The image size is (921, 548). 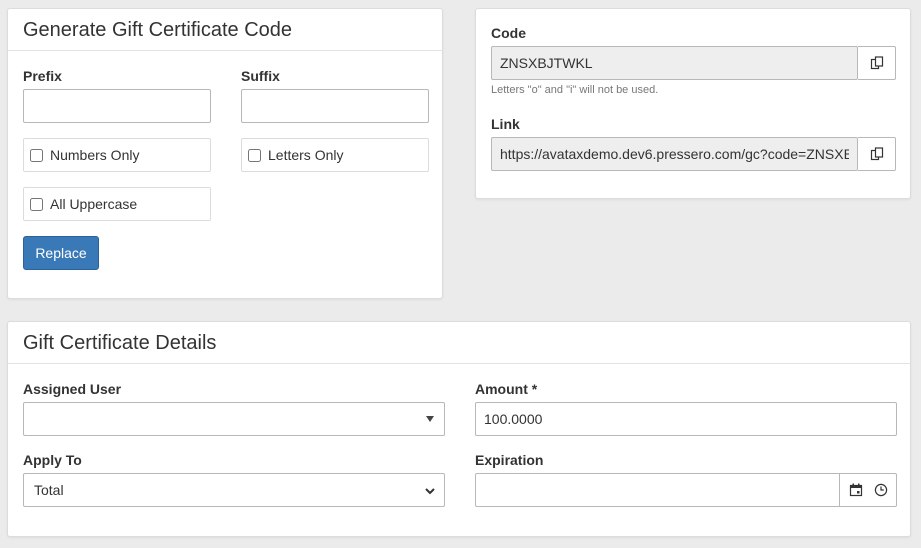 What do you see at coordinates (254, 155) in the screenshot?
I see `letters-only-checkbox` at bounding box center [254, 155].